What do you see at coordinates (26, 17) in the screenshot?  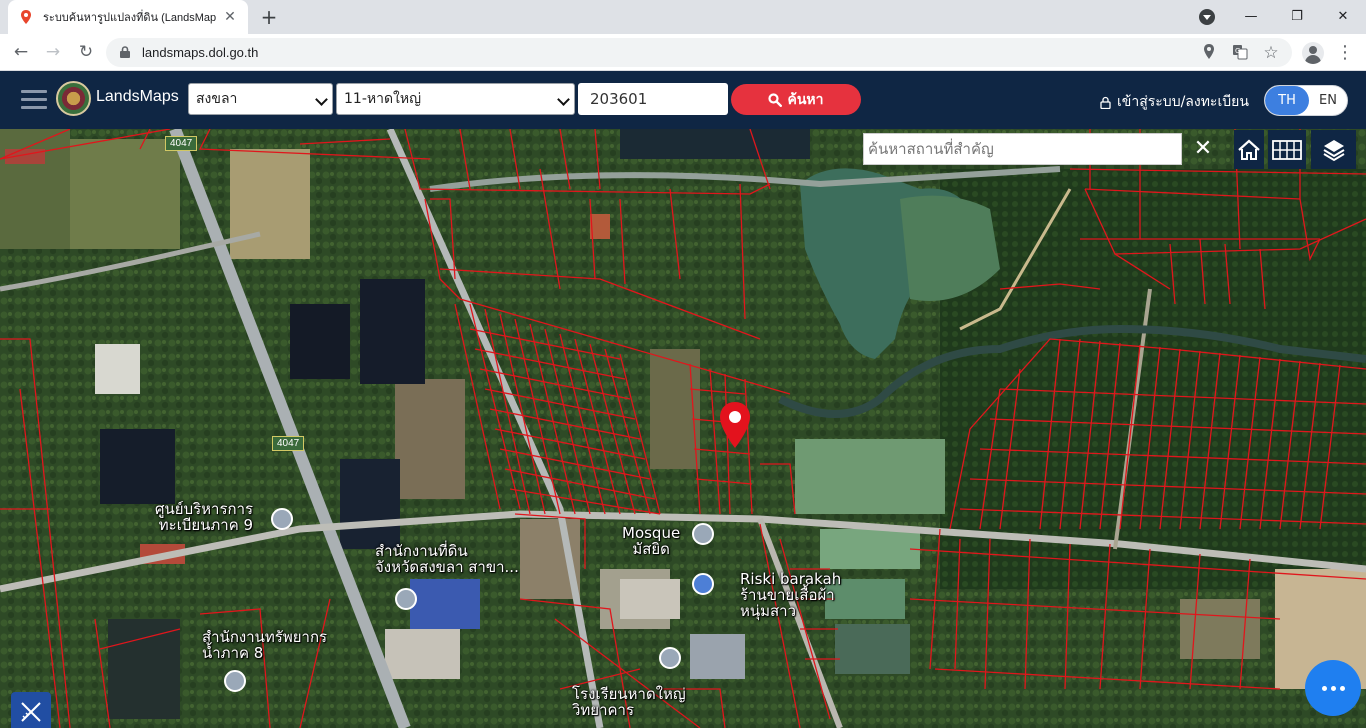 I see `map-pin-favicon-icon` at bounding box center [26, 17].